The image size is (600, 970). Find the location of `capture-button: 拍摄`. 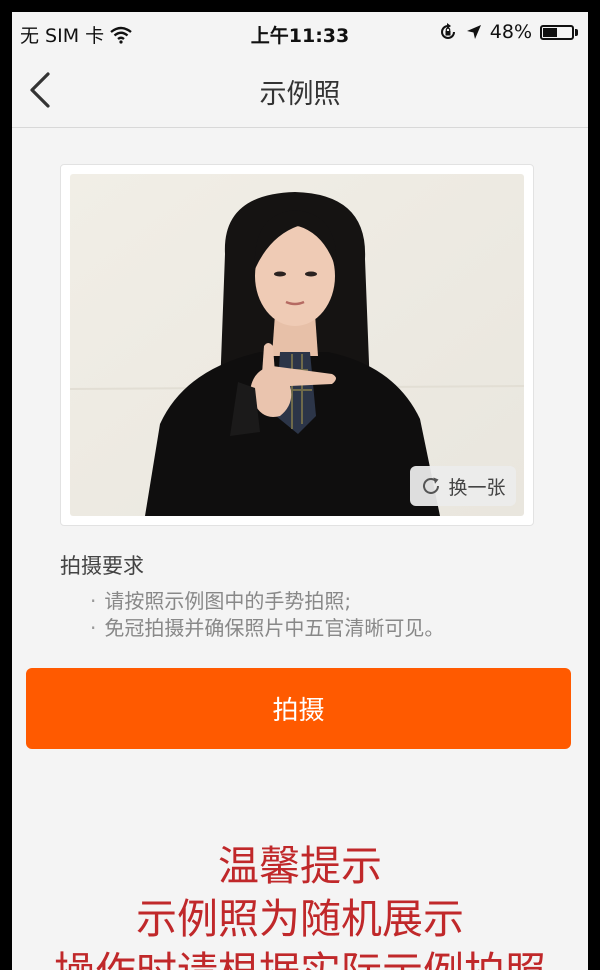

capture-button: 拍摄 is located at coordinates (298, 708).